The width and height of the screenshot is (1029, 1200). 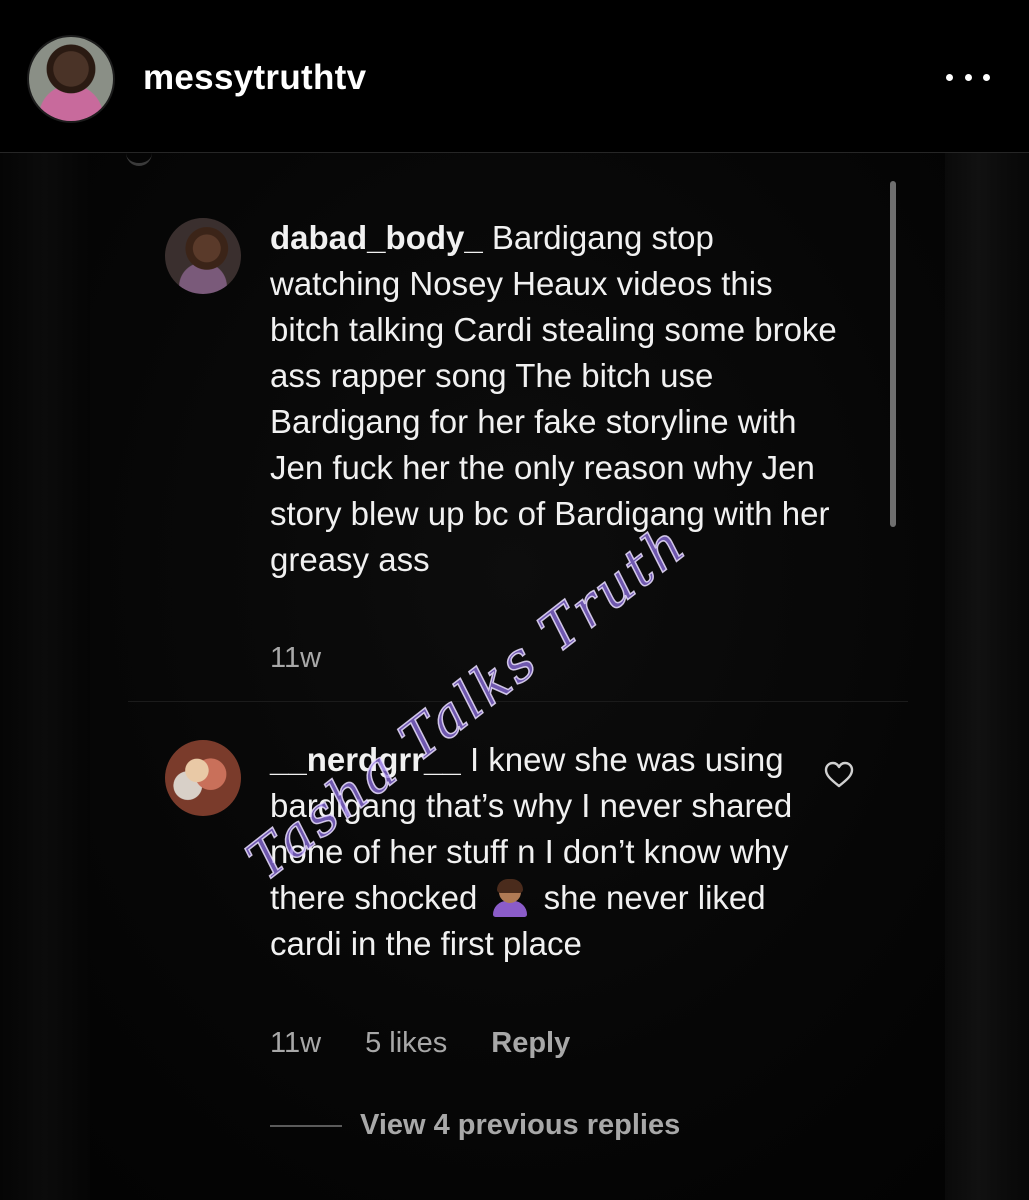 What do you see at coordinates (510, 898) in the screenshot?
I see `woman-facepalming-emoji-icon` at bounding box center [510, 898].